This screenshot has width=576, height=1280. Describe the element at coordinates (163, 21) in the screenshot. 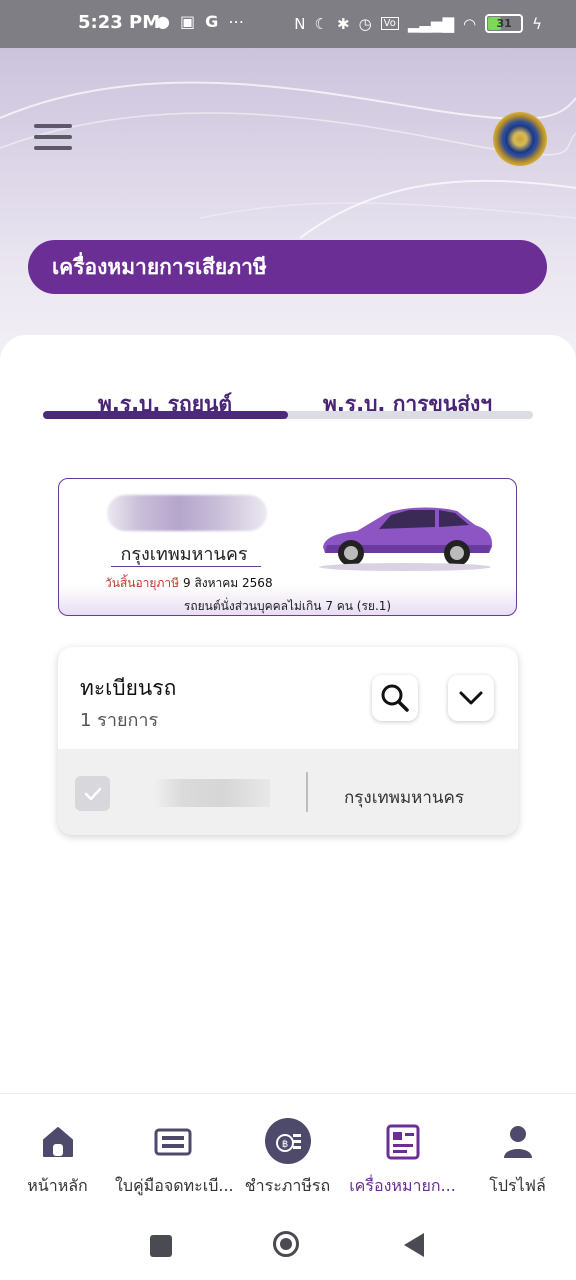

I see `chat-icon: ●` at that location.